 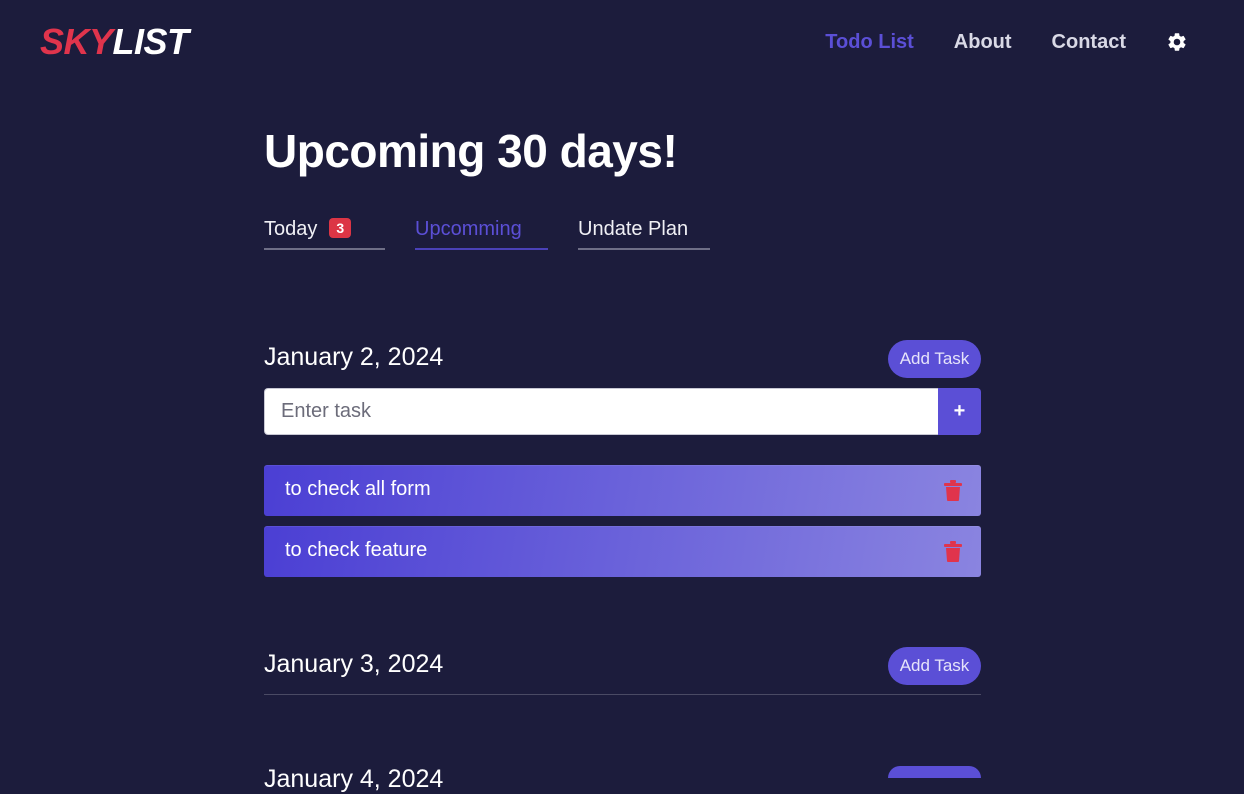 I want to click on tab-upcoming: Upcomming, so click(x=481, y=234).